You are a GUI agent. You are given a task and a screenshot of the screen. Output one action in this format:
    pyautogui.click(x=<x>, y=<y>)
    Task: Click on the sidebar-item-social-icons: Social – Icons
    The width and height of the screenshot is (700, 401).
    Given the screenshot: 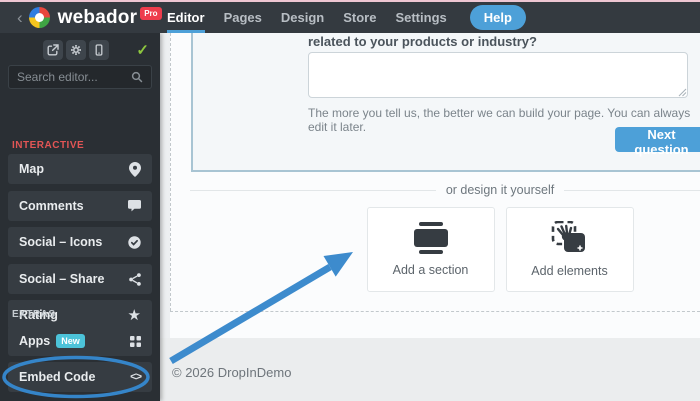 What is the action you would take?
    pyautogui.click(x=80, y=242)
    